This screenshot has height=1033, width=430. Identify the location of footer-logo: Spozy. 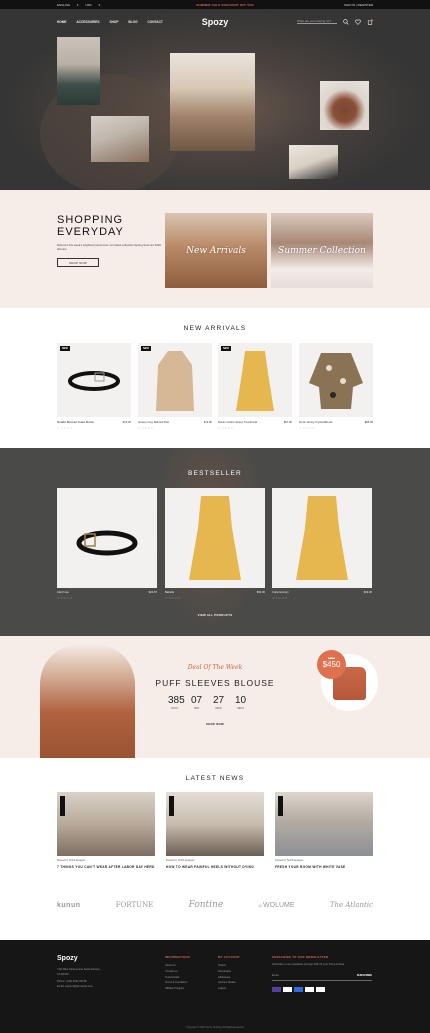
(67, 958).